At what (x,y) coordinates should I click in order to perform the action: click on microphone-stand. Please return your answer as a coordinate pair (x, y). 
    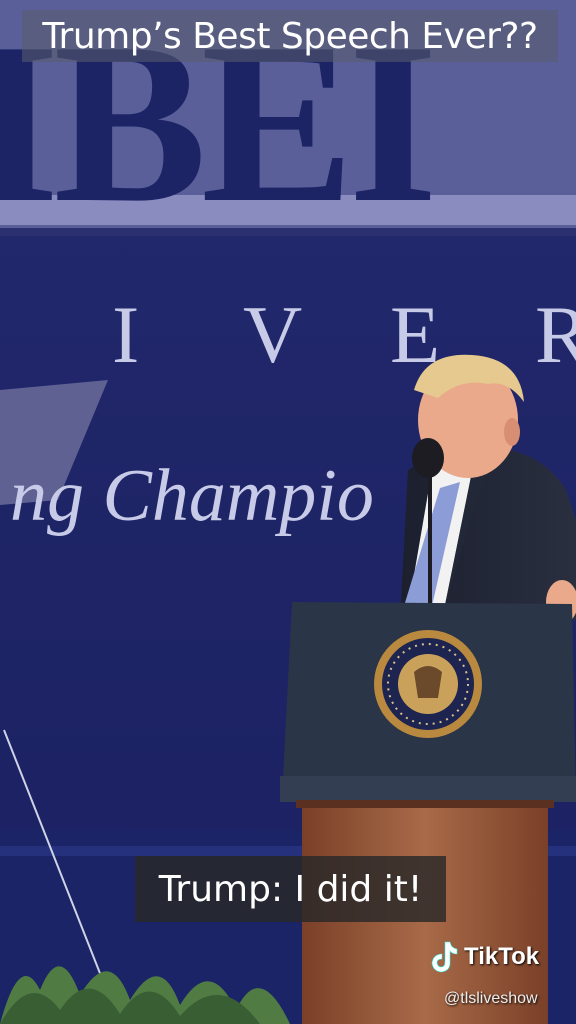
    Looking at the image, I should click on (430, 540).